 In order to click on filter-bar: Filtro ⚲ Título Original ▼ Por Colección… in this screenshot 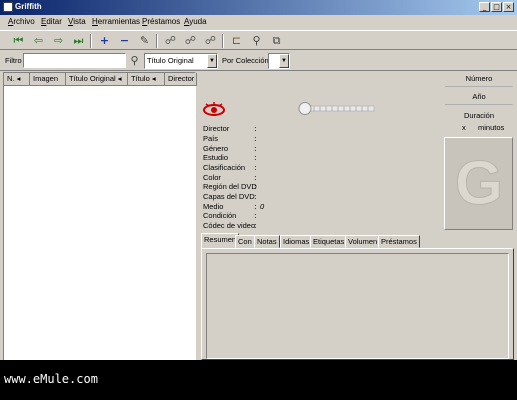, I will do `click(258, 61)`.